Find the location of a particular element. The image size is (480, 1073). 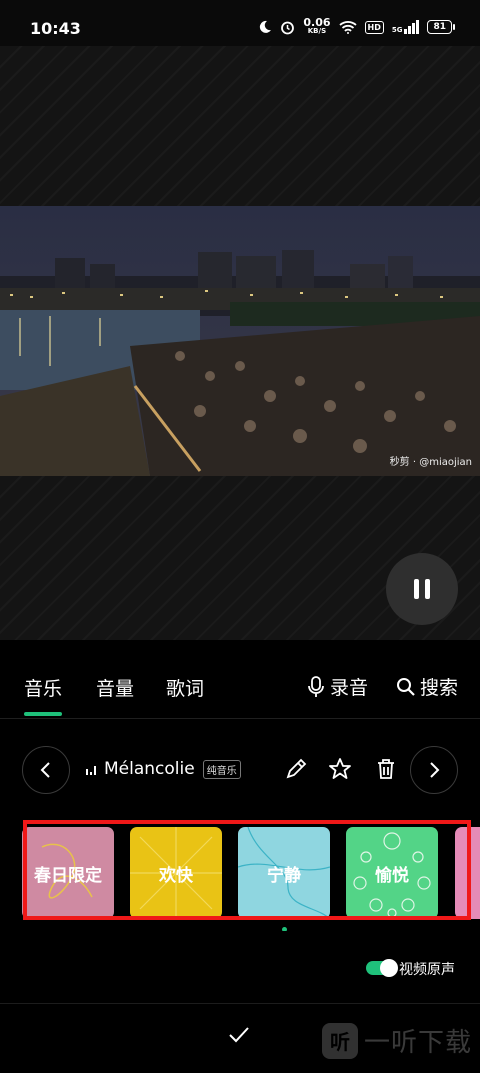

alarm-icon is located at coordinates (288, 27).